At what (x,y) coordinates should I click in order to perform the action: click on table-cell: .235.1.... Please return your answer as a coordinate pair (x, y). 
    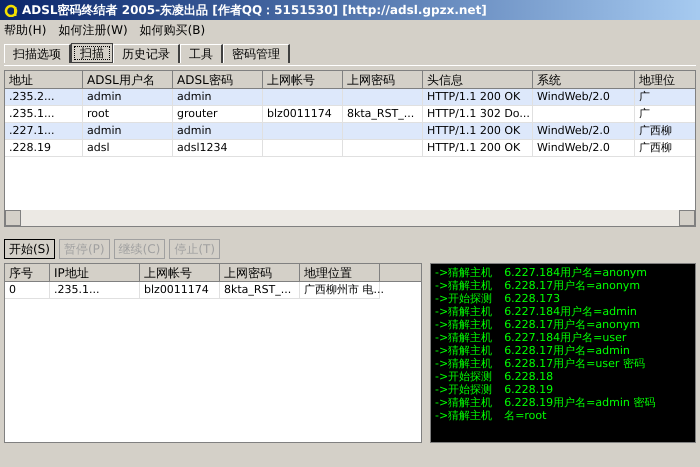
    Looking at the image, I should click on (95, 290).